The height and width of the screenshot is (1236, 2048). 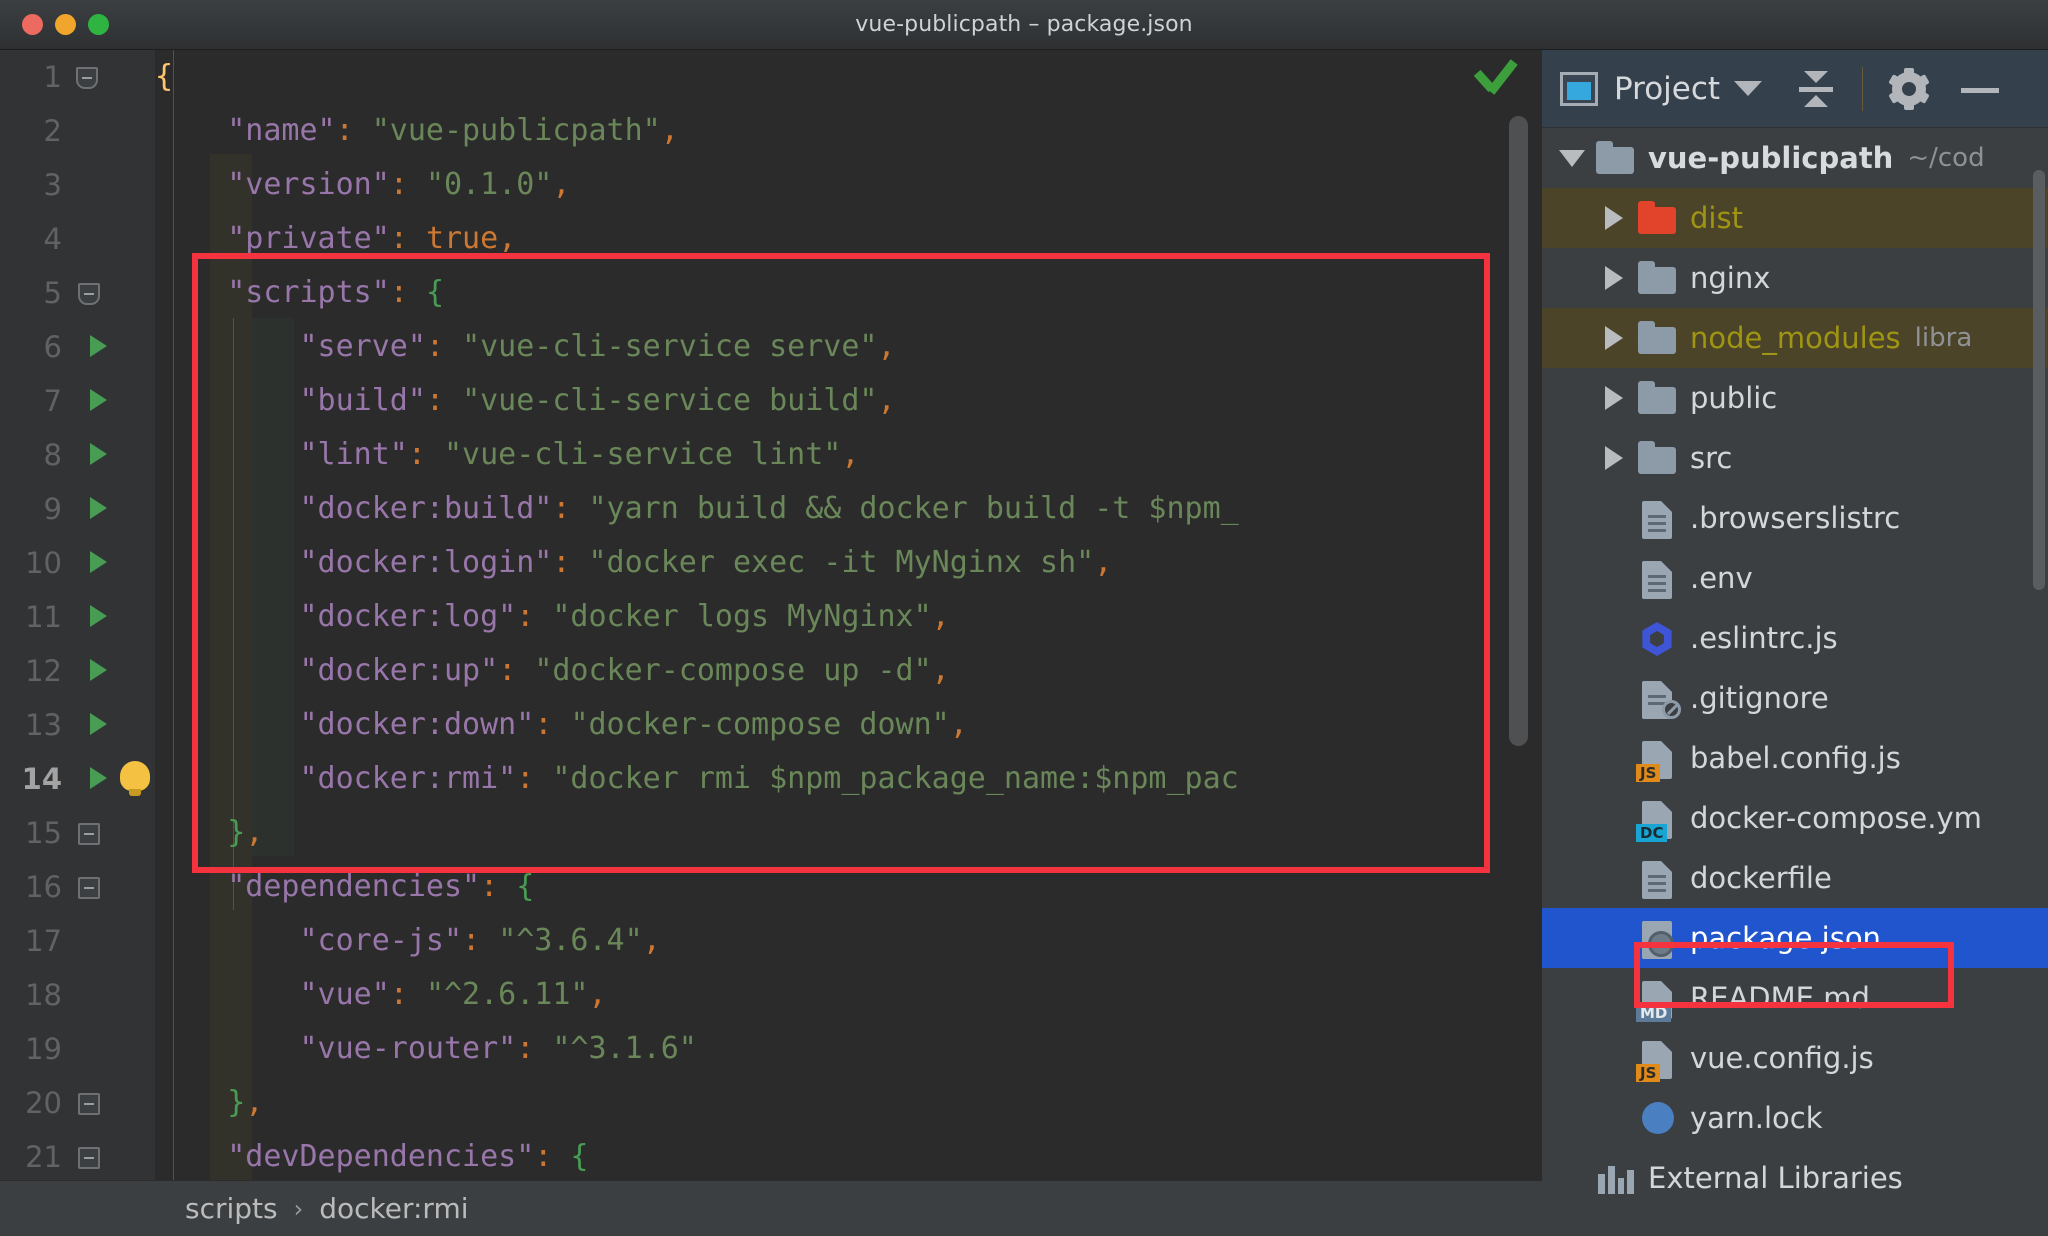 What do you see at coordinates (231, 1208) in the screenshot?
I see `breadcrumb-item-scripts: scripts` at bounding box center [231, 1208].